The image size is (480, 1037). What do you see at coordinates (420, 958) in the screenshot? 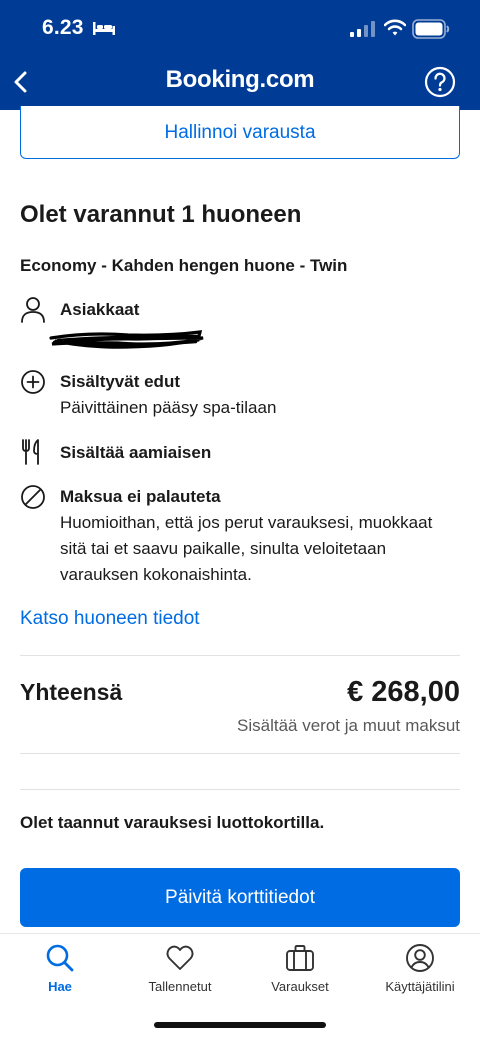
I see `account-icon` at bounding box center [420, 958].